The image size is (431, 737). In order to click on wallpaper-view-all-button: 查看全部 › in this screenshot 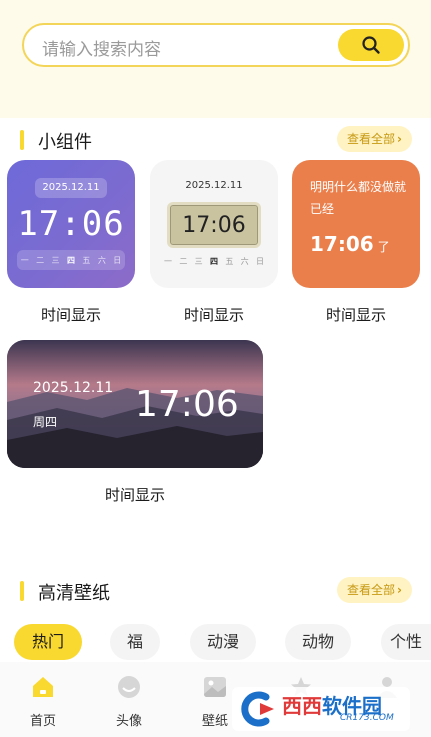, I will do `click(374, 590)`.